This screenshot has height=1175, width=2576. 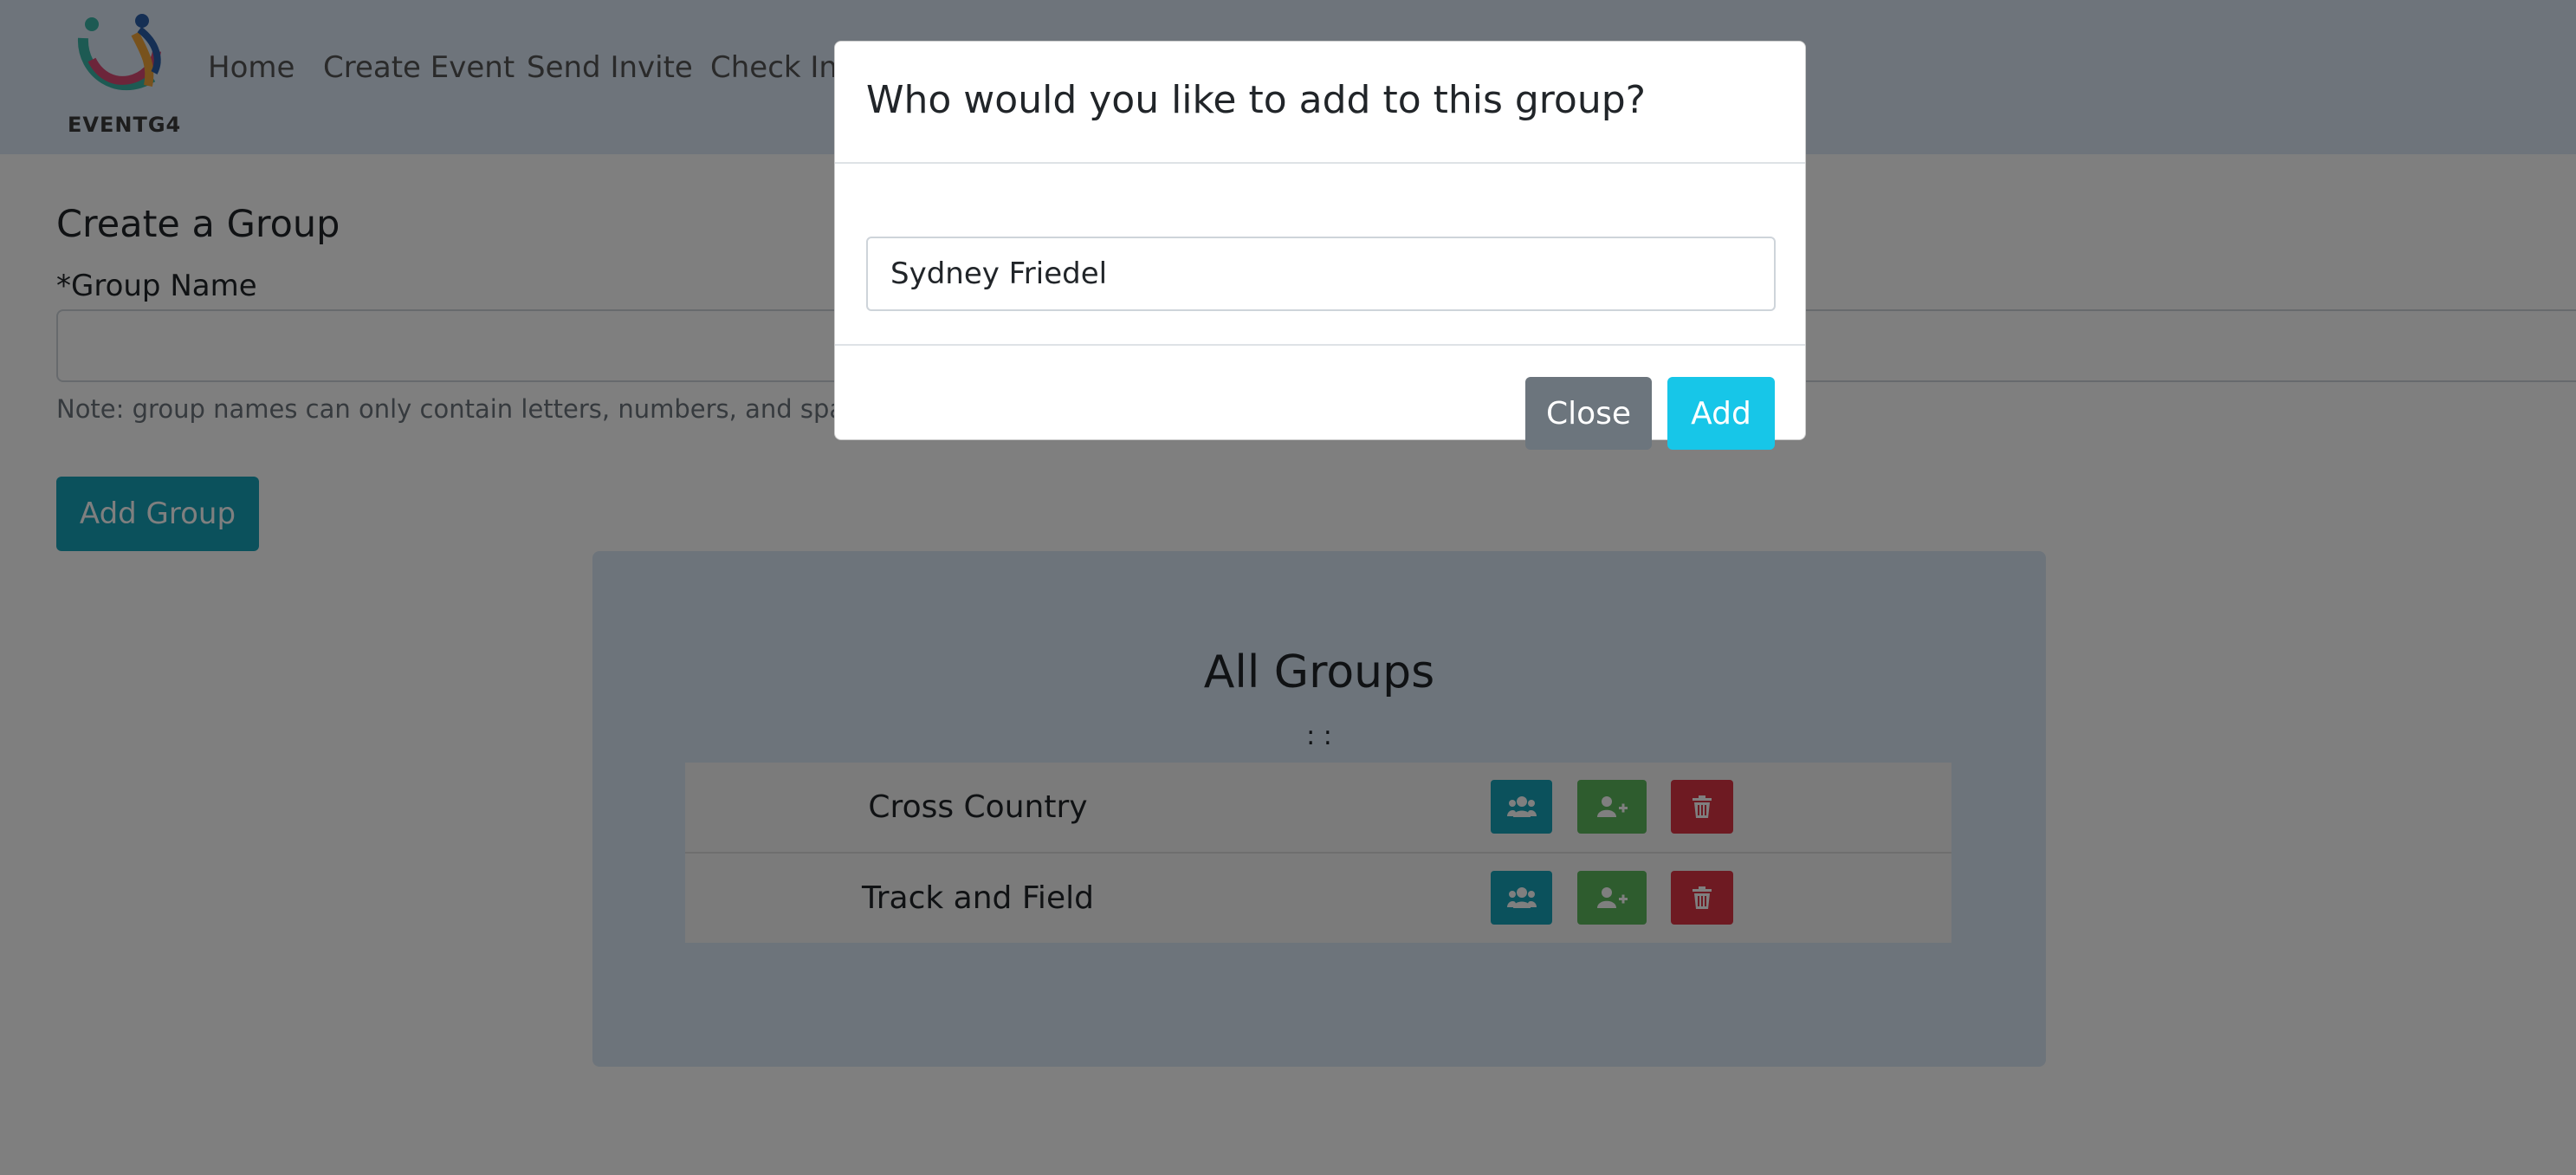 I want to click on close-button: Close, so click(x=1588, y=413).